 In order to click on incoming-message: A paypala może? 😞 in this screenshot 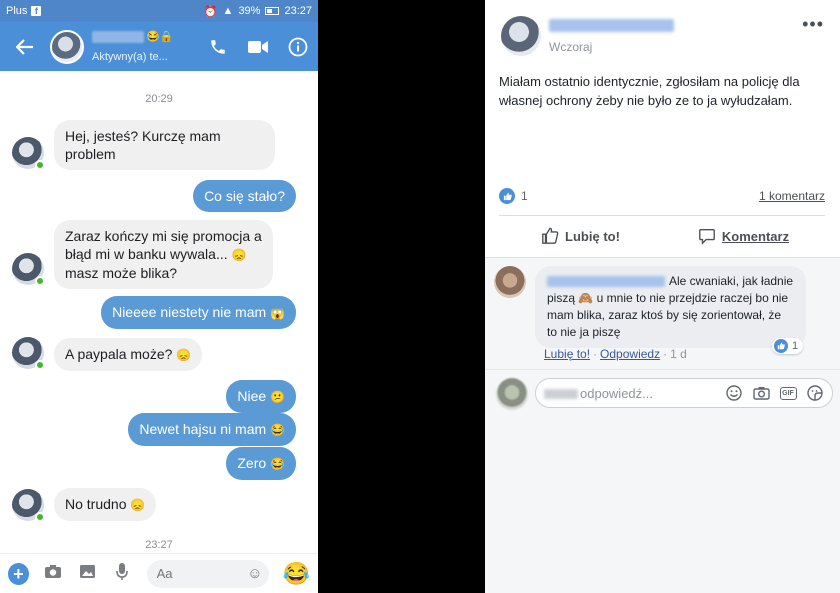, I will do `click(128, 354)`.